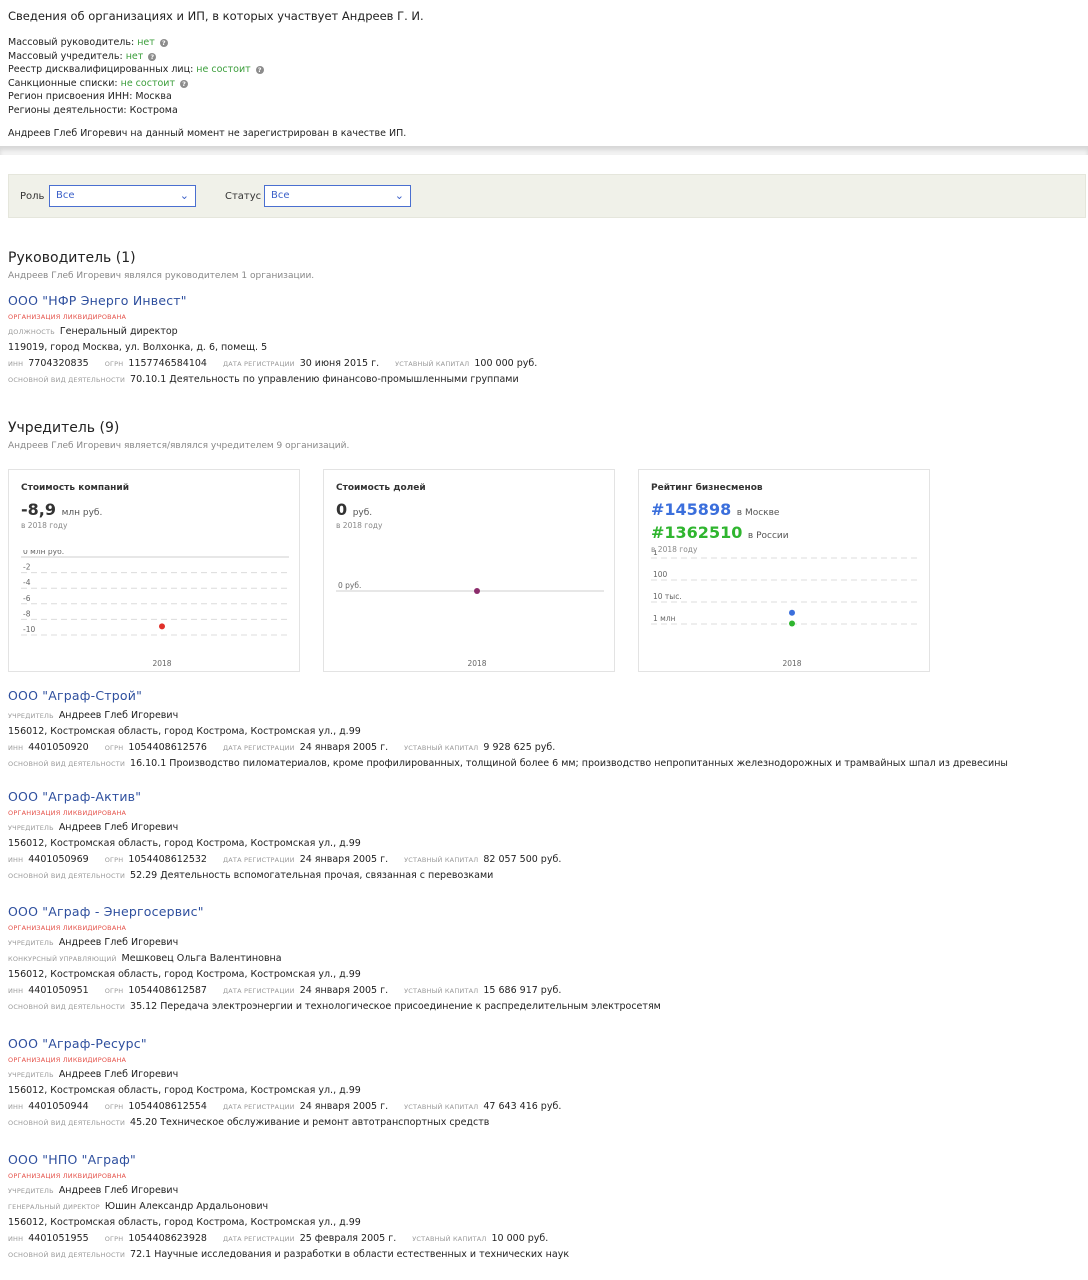 The width and height of the screenshot is (1088, 1280). I want to click on rating-moscow: #145898 в Москве, so click(715, 509).